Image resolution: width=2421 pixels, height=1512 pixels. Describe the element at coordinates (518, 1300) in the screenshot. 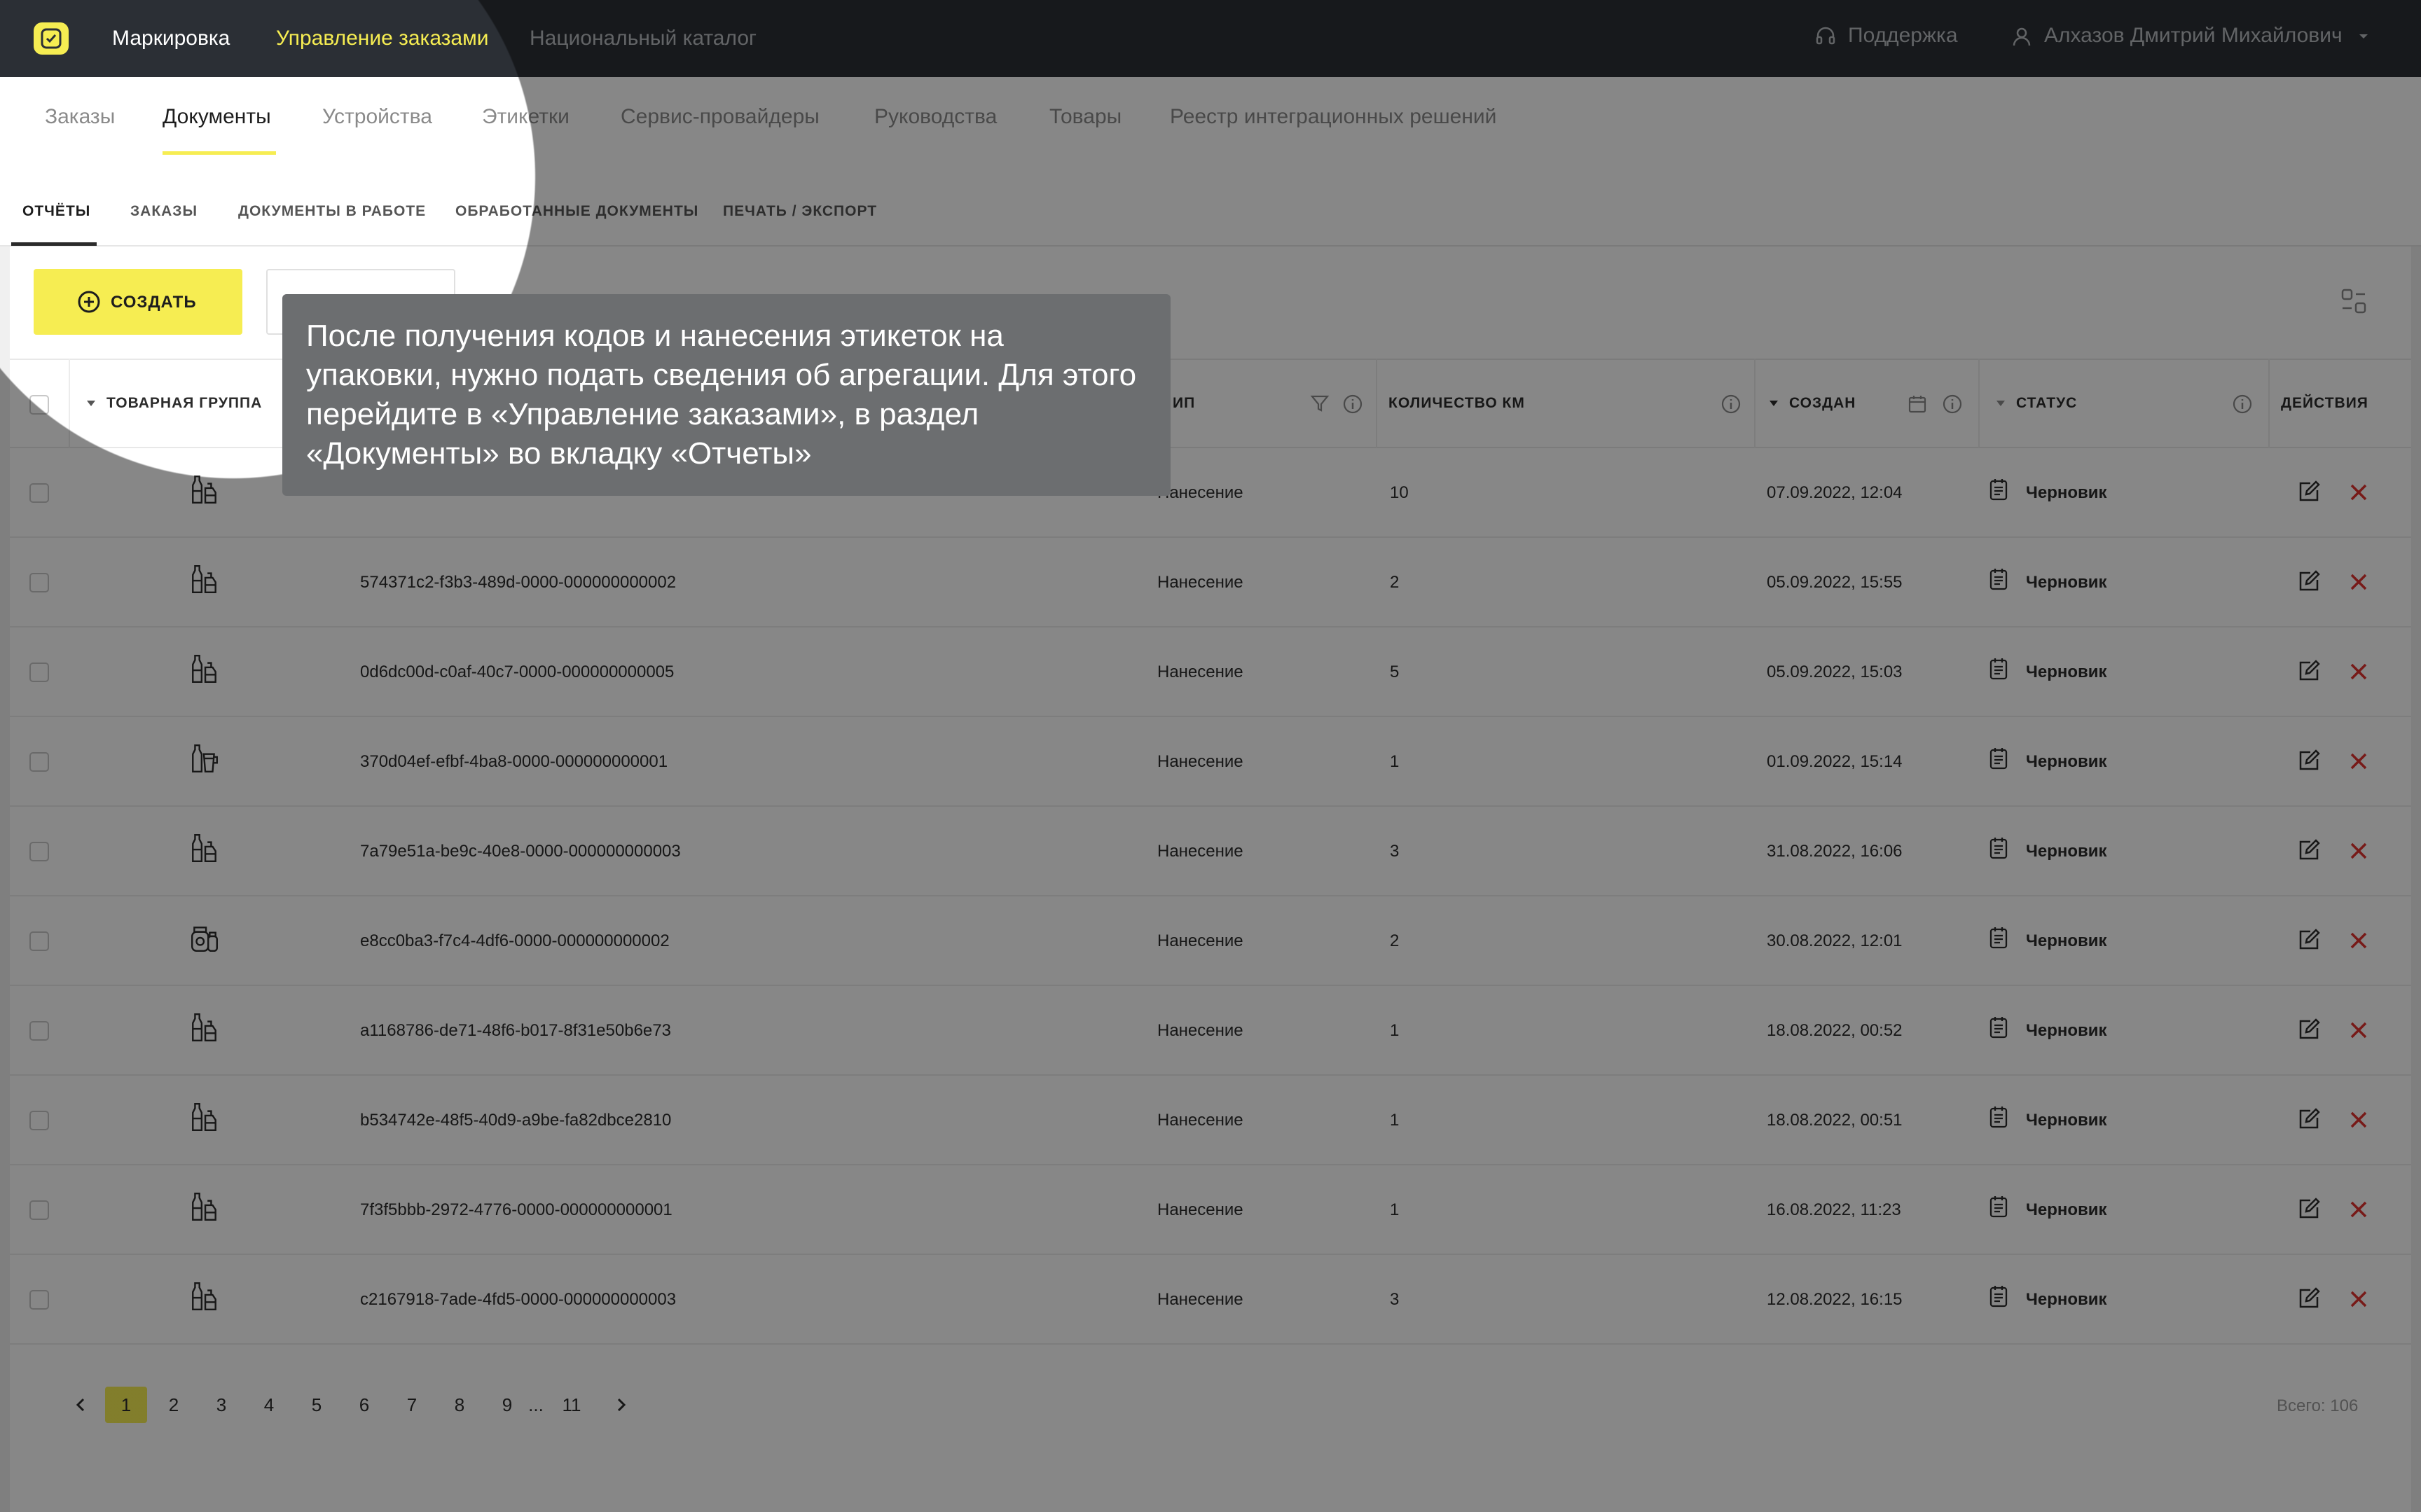

I see `document-id: c2167918-7ade-4fd5-0000-000000000003` at that location.